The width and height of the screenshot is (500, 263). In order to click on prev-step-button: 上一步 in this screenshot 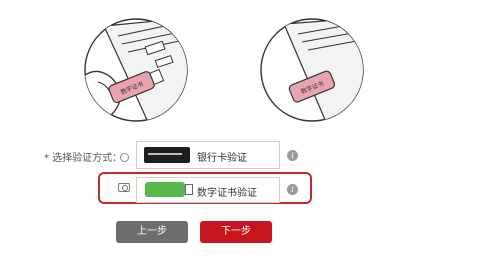, I will do `click(152, 232)`.